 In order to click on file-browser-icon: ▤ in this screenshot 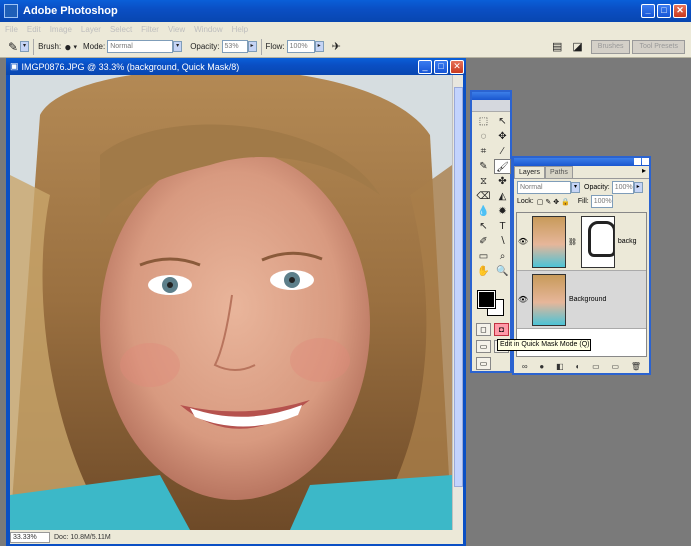, I will do `click(557, 46)`.